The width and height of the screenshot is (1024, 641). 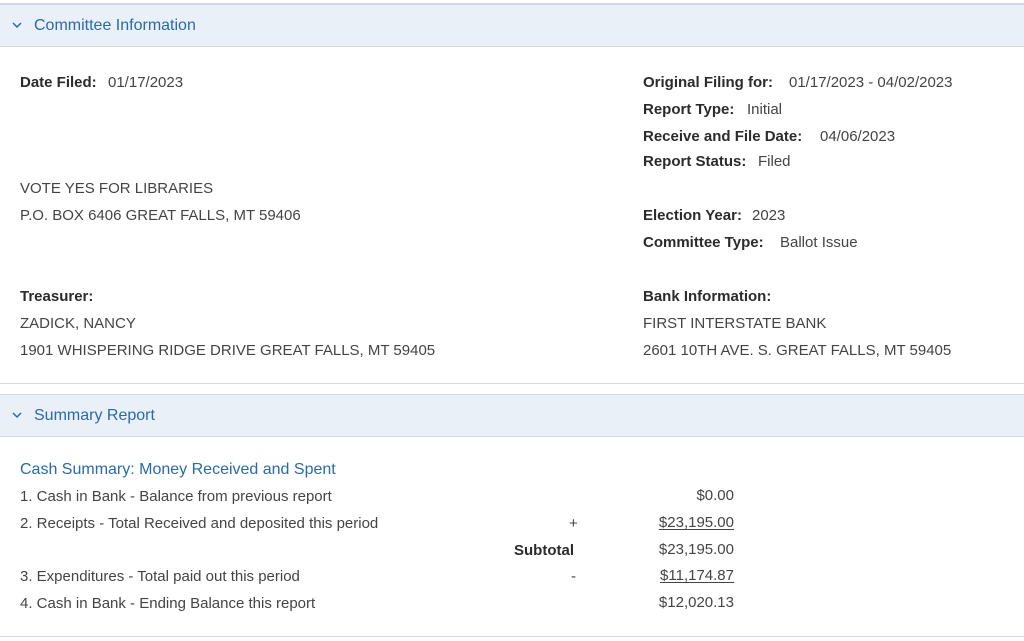 I want to click on report-status-value: Filed, so click(x=774, y=161).